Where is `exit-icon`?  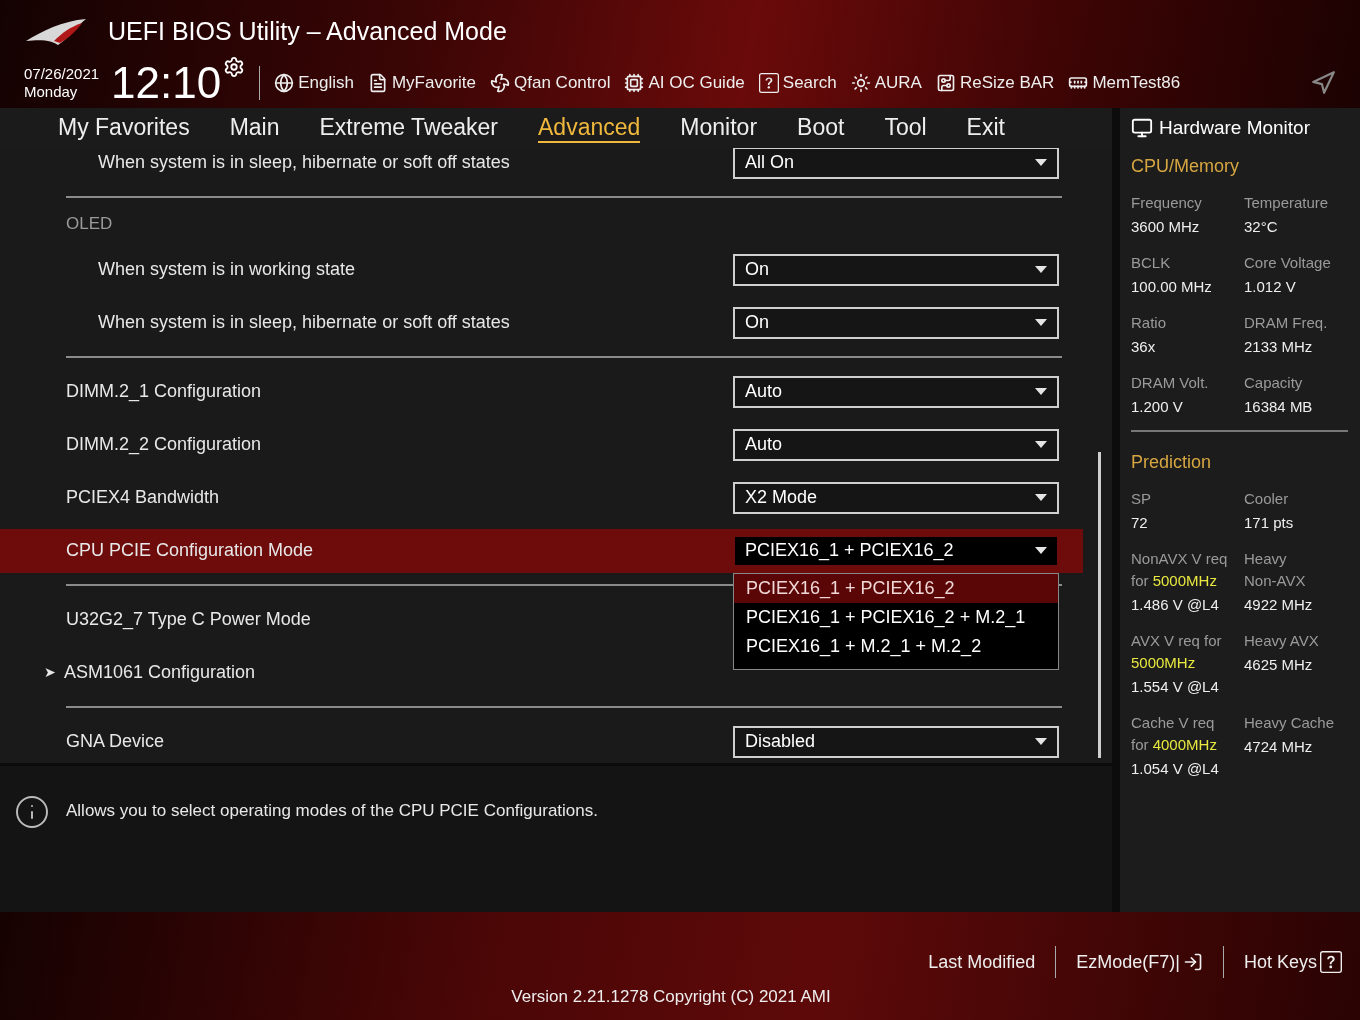
exit-icon is located at coordinates (1192, 962).